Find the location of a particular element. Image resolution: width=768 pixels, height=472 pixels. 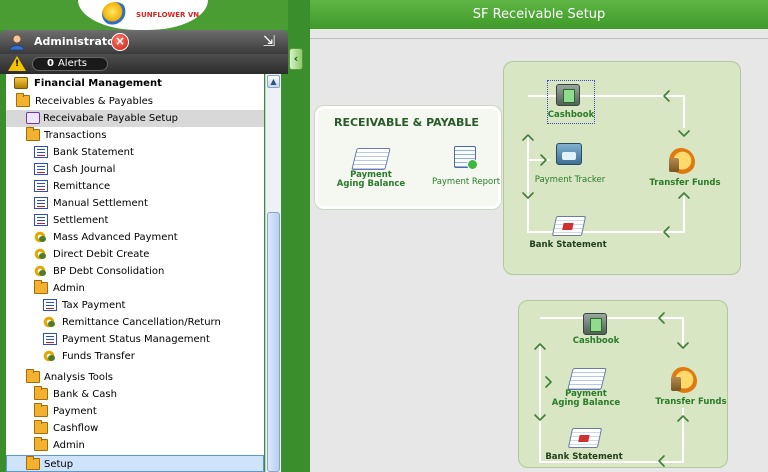

tree-item-bank-cash: Bank & Cash is located at coordinates (135, 394).